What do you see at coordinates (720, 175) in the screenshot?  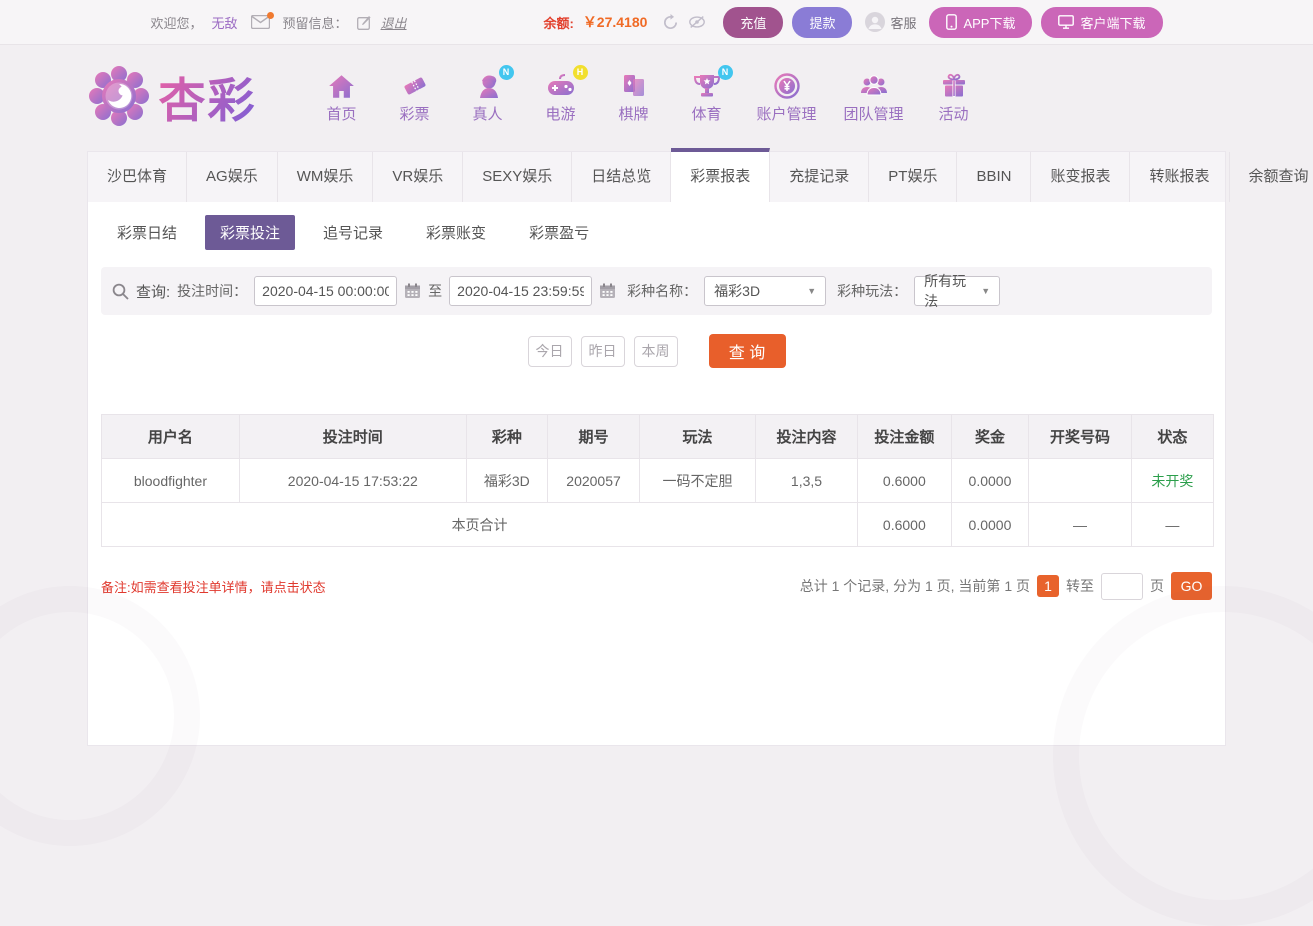 I see `tab-lottery-report: 彩票报表` at bounding box center [720, 175].